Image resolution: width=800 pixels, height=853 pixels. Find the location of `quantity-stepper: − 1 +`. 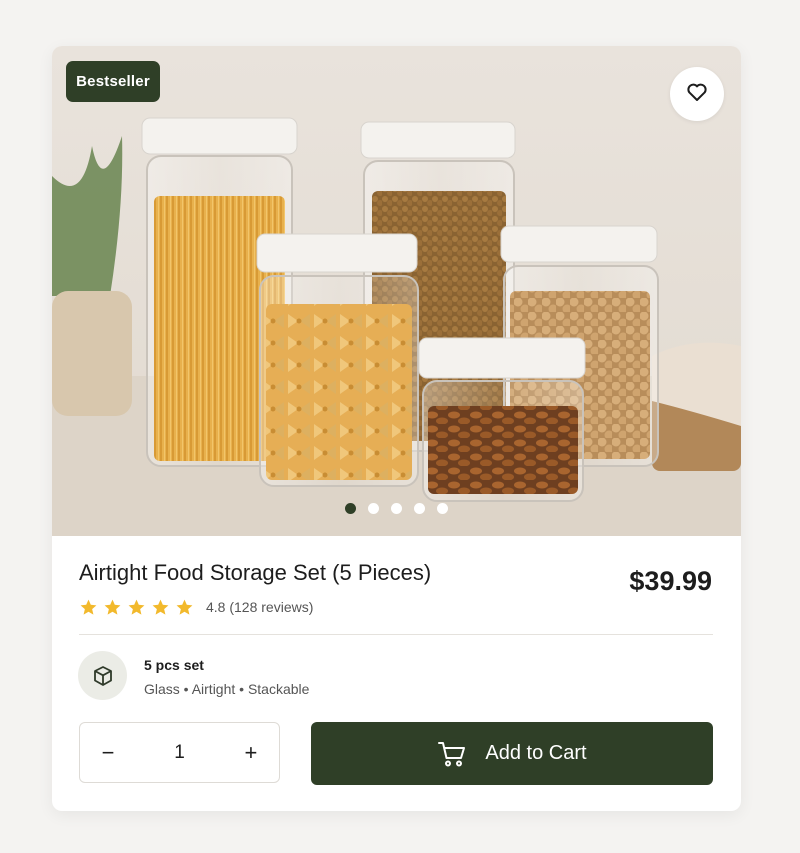

quantity-stepper: − 1 + is located at coordinates (179, 752).